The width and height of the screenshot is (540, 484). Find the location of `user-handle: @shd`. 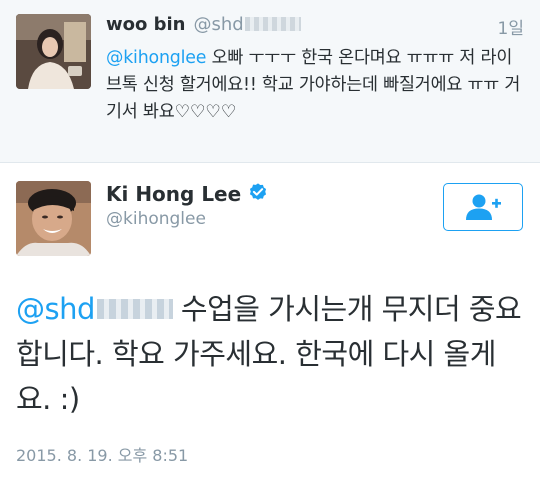

user-handle: @shd is located at coordinates (247, 24).